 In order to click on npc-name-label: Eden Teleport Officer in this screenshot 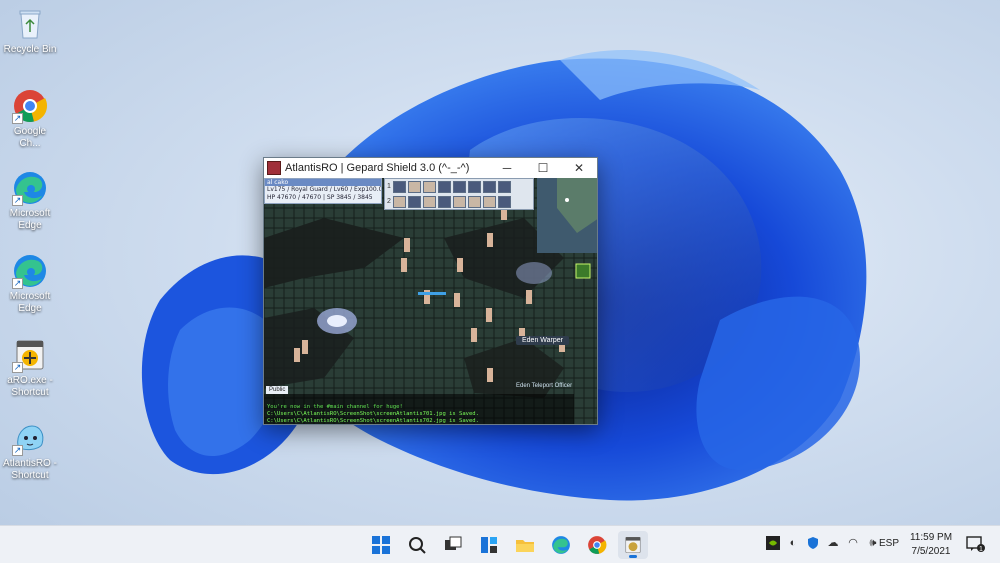, I will do `click(544, 386)`.